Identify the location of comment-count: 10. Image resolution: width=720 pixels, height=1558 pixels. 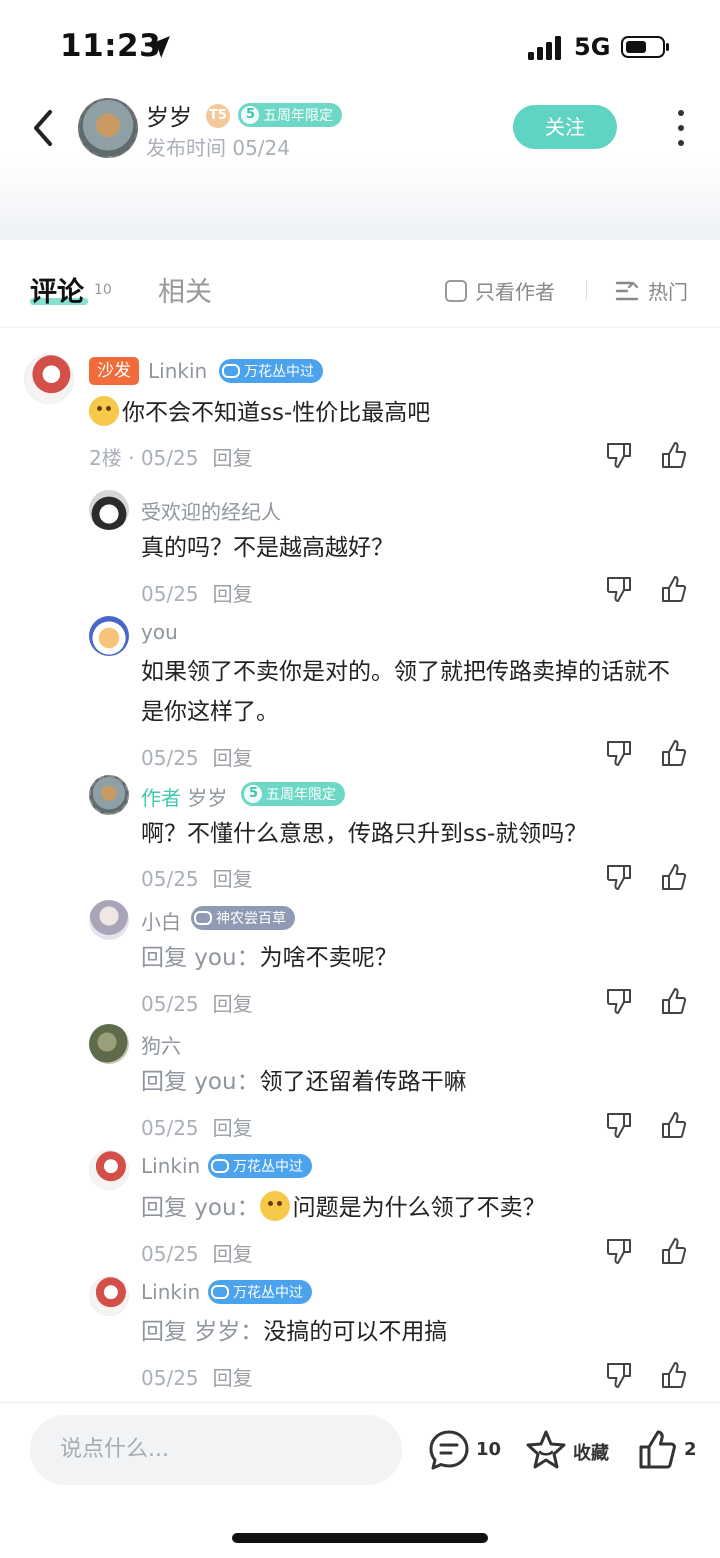
(489, 1449).